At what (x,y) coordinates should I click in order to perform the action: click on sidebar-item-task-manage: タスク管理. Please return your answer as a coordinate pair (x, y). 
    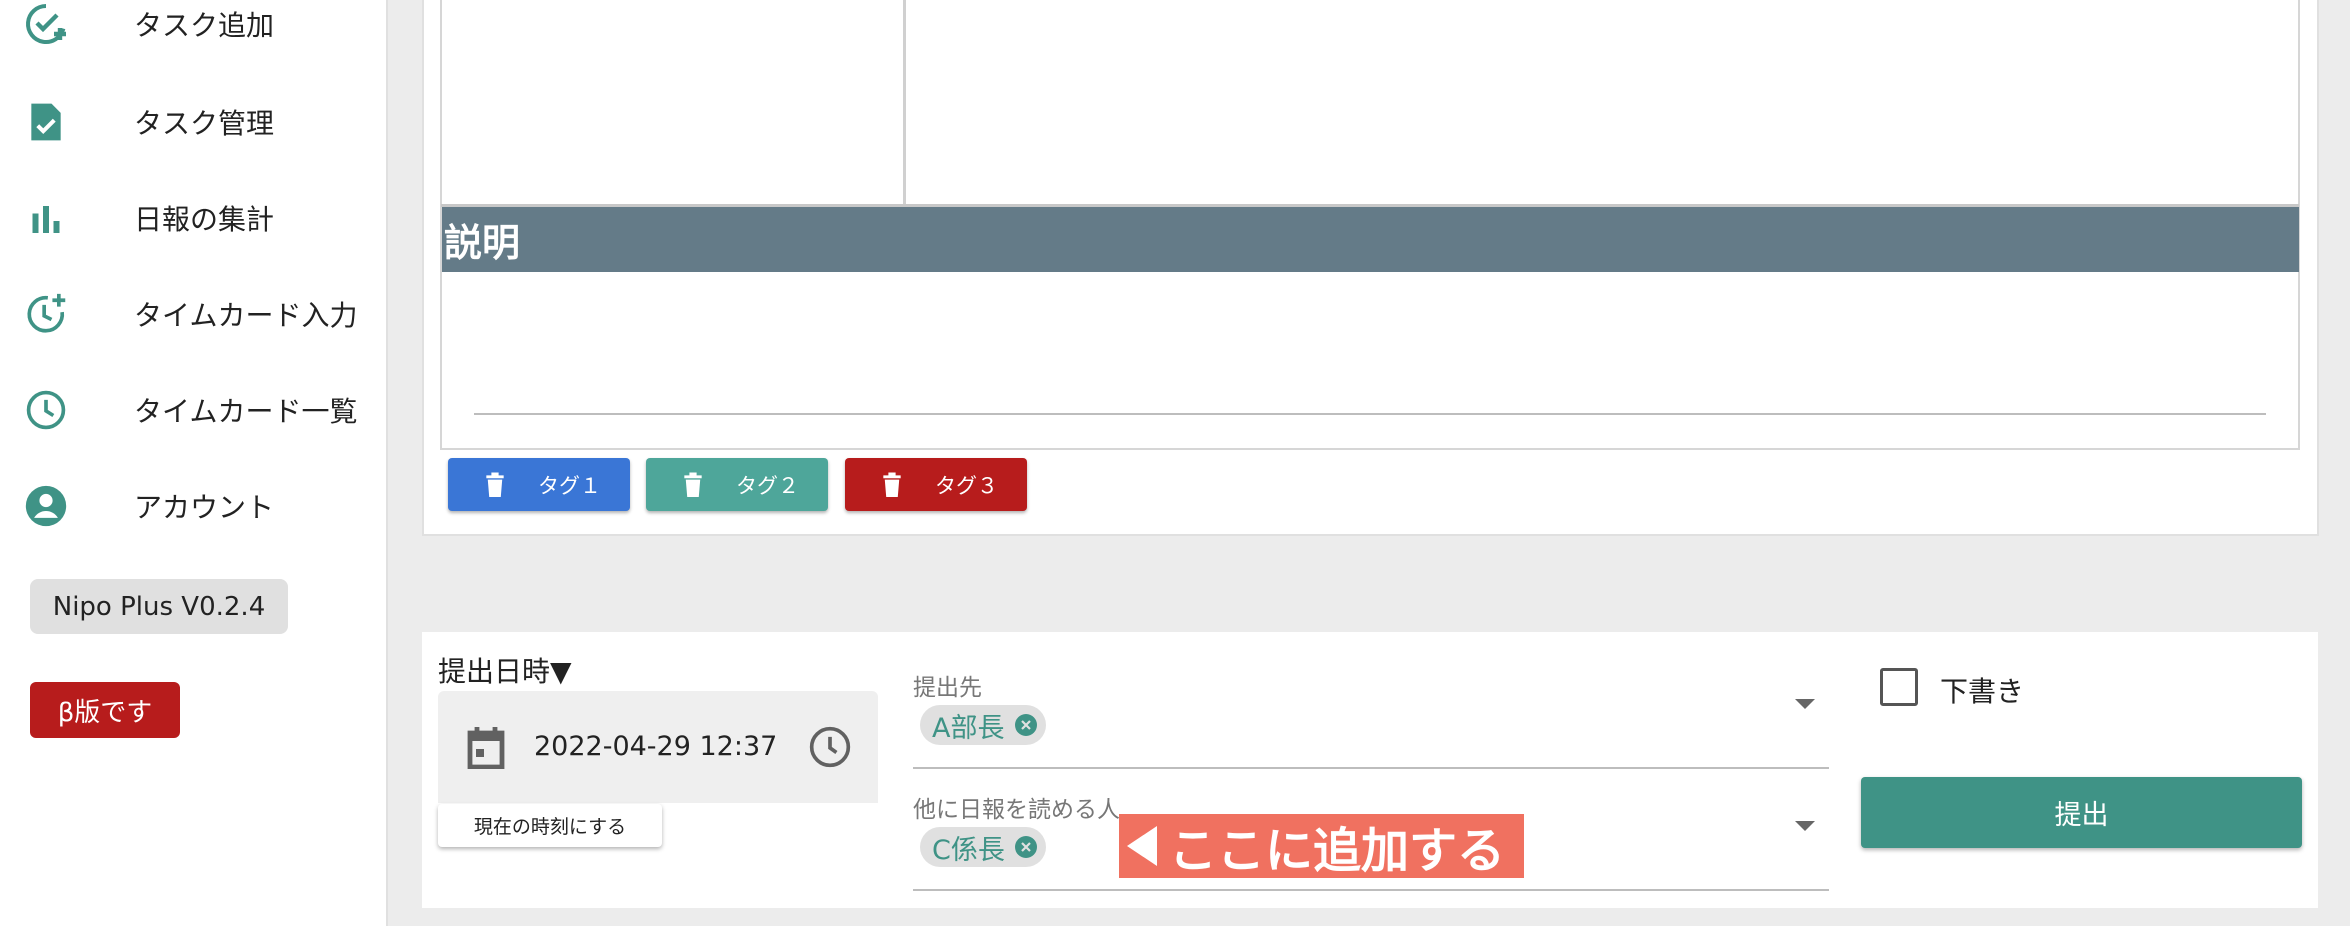
    Looking at the image, I should click on (193, 122).